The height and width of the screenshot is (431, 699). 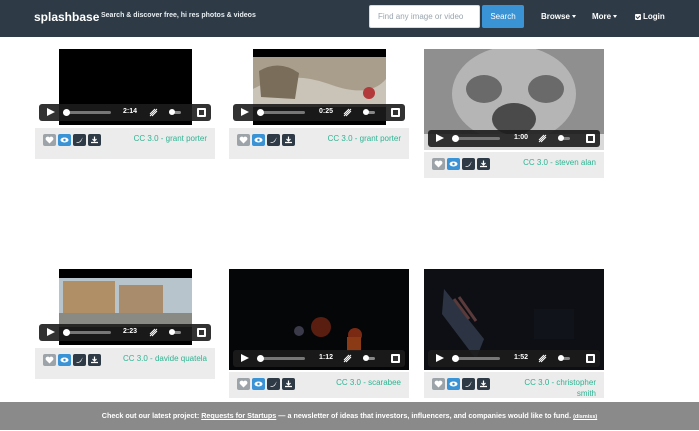 I want to click on video-controls: 2:23, so click(x=125, y=332).